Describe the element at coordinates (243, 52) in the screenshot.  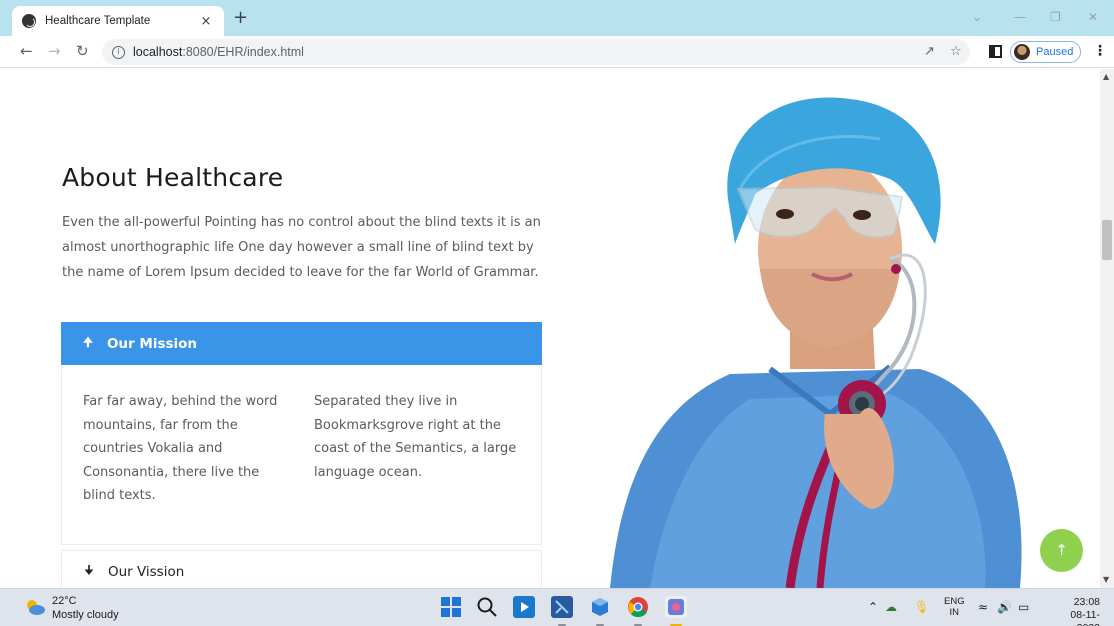
I see `url-path: :8080/EHR/index.html` at that location.